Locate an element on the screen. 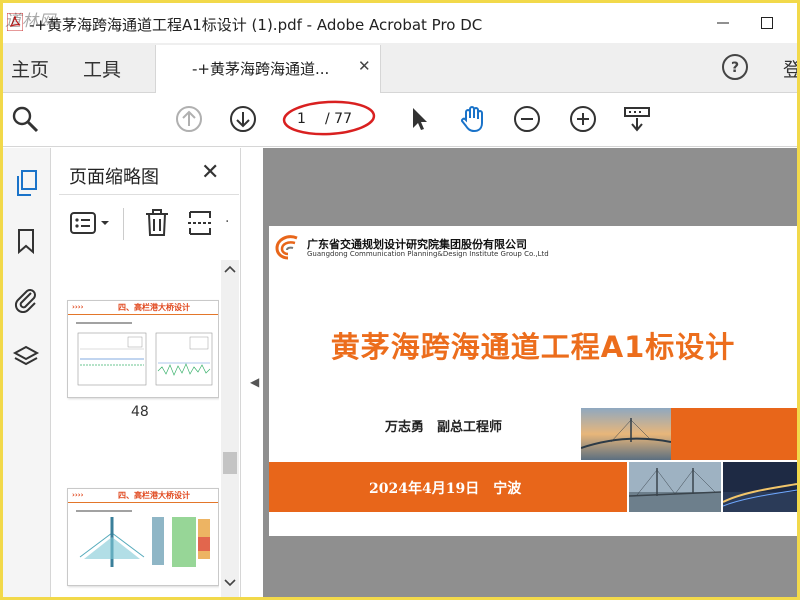 The image size is (800, 600). thumbnail-options-icon is located at coordinates (91, 224).